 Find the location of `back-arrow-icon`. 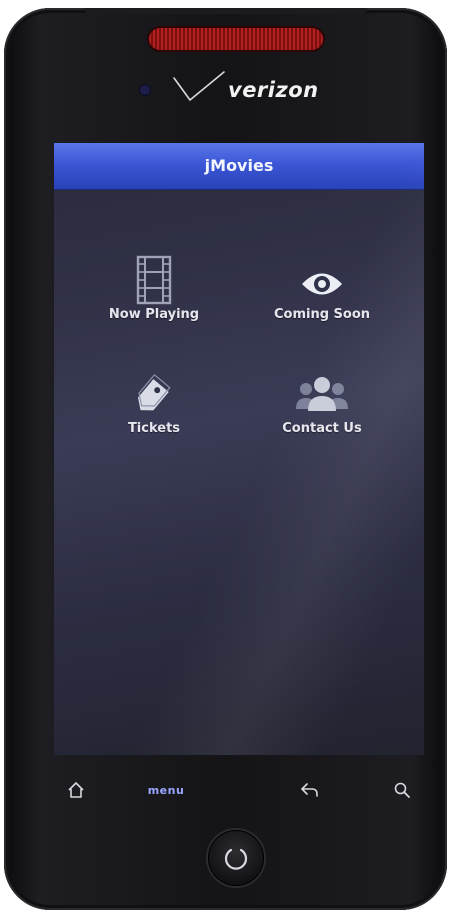

back-arrow-icon is located at coordinates (309, 790).